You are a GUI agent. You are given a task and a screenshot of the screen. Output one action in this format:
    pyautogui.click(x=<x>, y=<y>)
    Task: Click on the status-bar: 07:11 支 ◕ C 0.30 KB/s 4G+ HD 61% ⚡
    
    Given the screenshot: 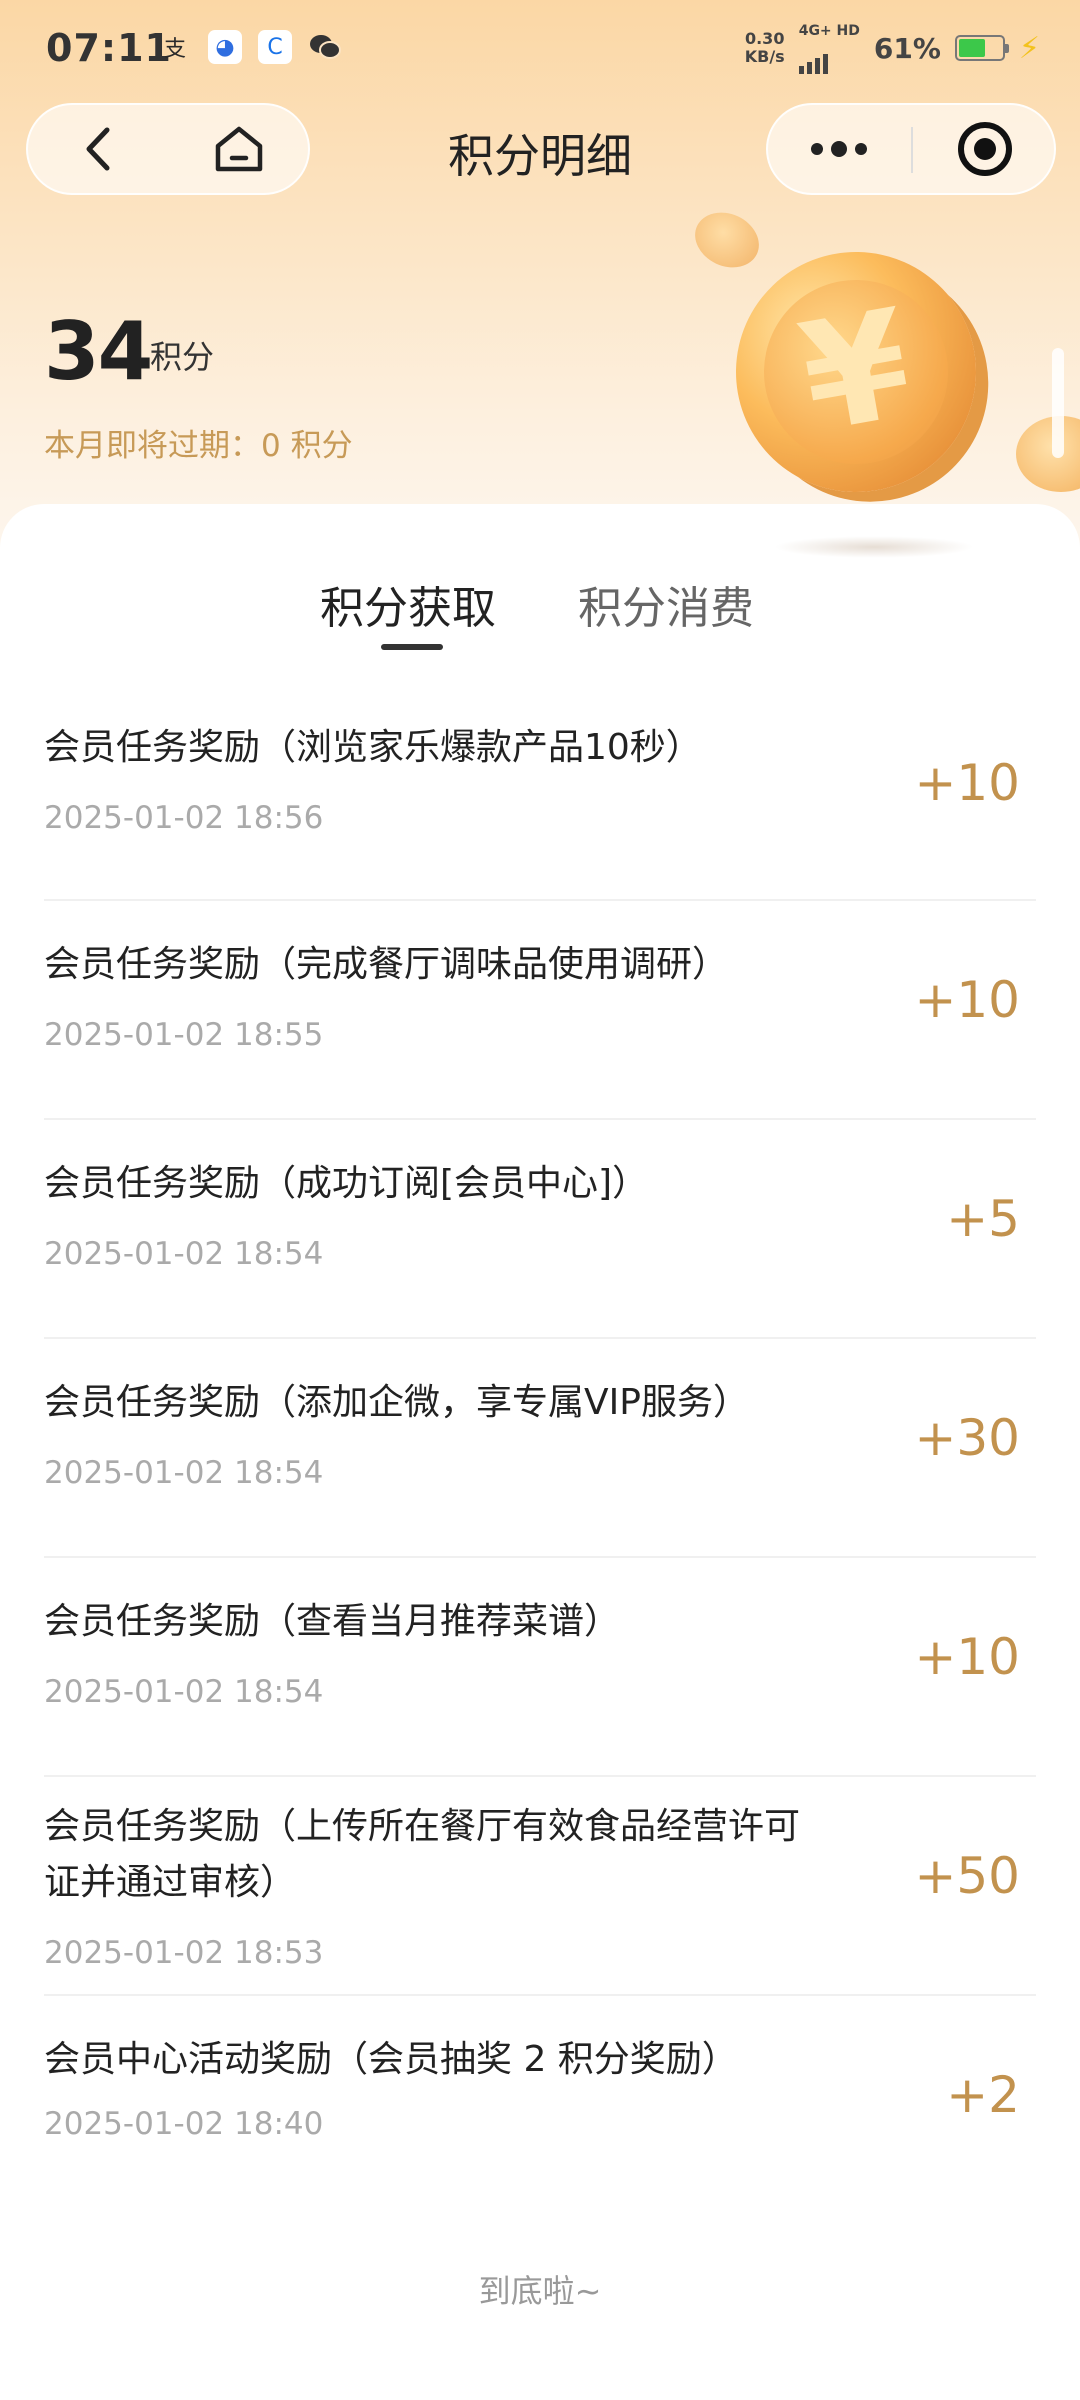 What is the action you would take?
    pyautogui.click(x=540, y=50)
    